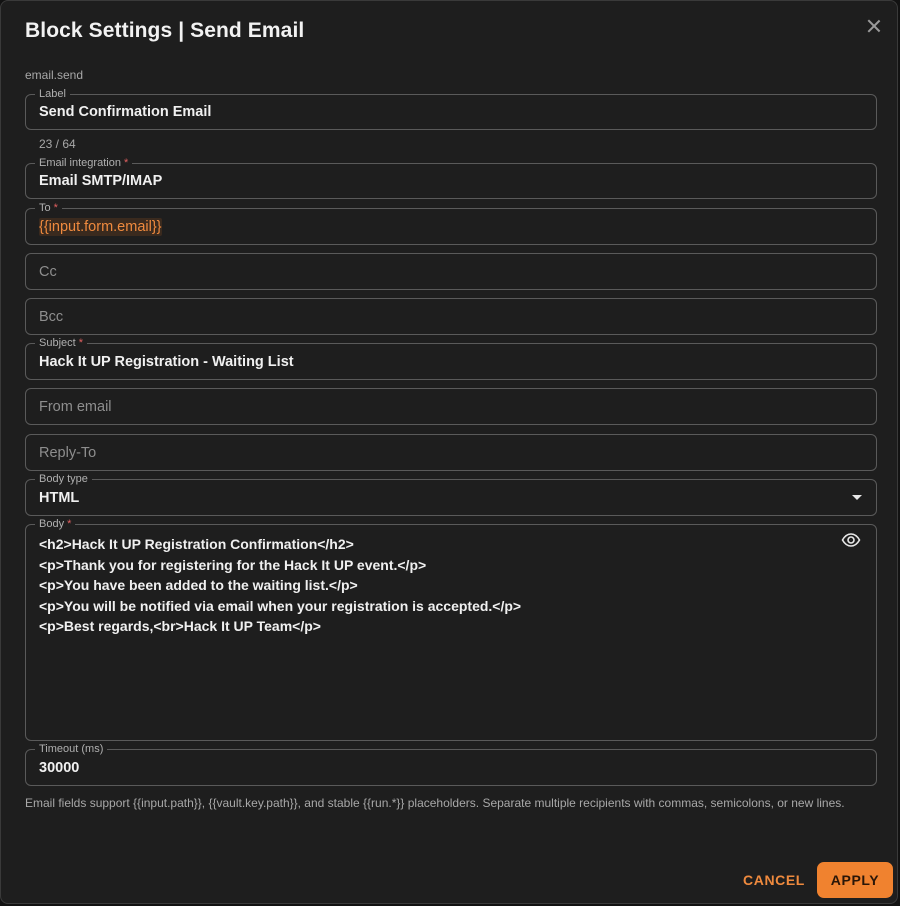 This screenshot has height=906, width=900. What do you see at coordinates (75, 406) in the screenshot?
I see `from-email-input: From email` at bounding box center [75, 406].